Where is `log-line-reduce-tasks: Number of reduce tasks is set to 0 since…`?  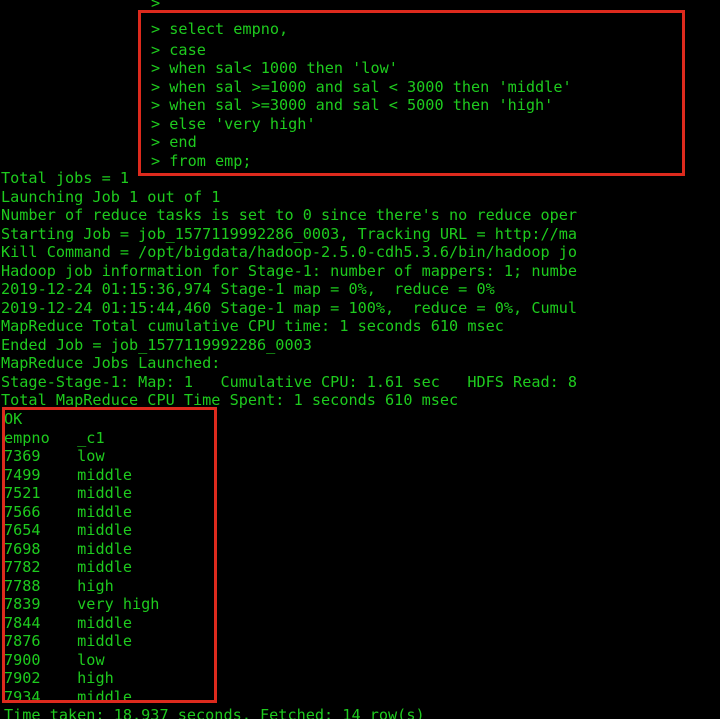 log-line-reduce-tasks: Number of reduce tasks is set to 0 since… is located at coordinates (289, 215).